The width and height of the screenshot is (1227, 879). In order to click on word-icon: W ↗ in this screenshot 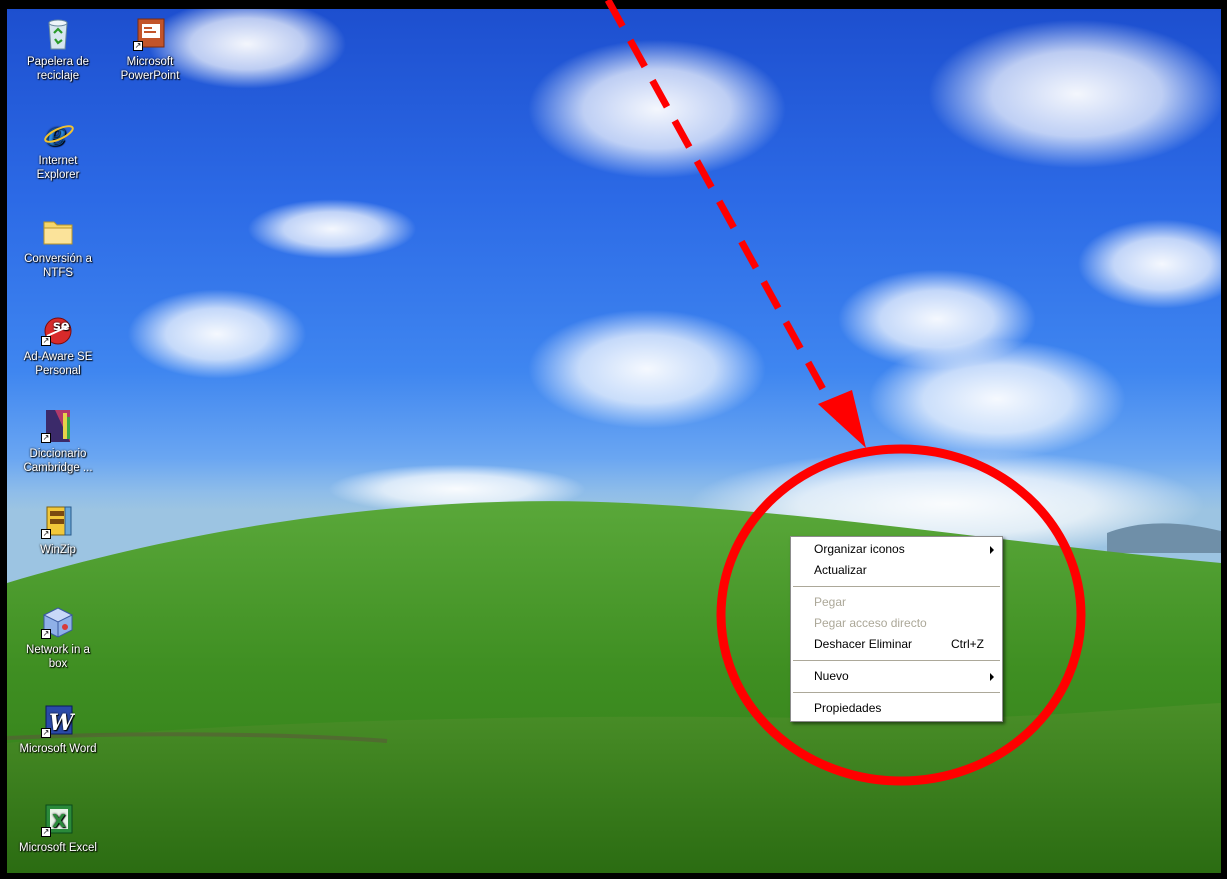, I will do `click(58, 721)`.